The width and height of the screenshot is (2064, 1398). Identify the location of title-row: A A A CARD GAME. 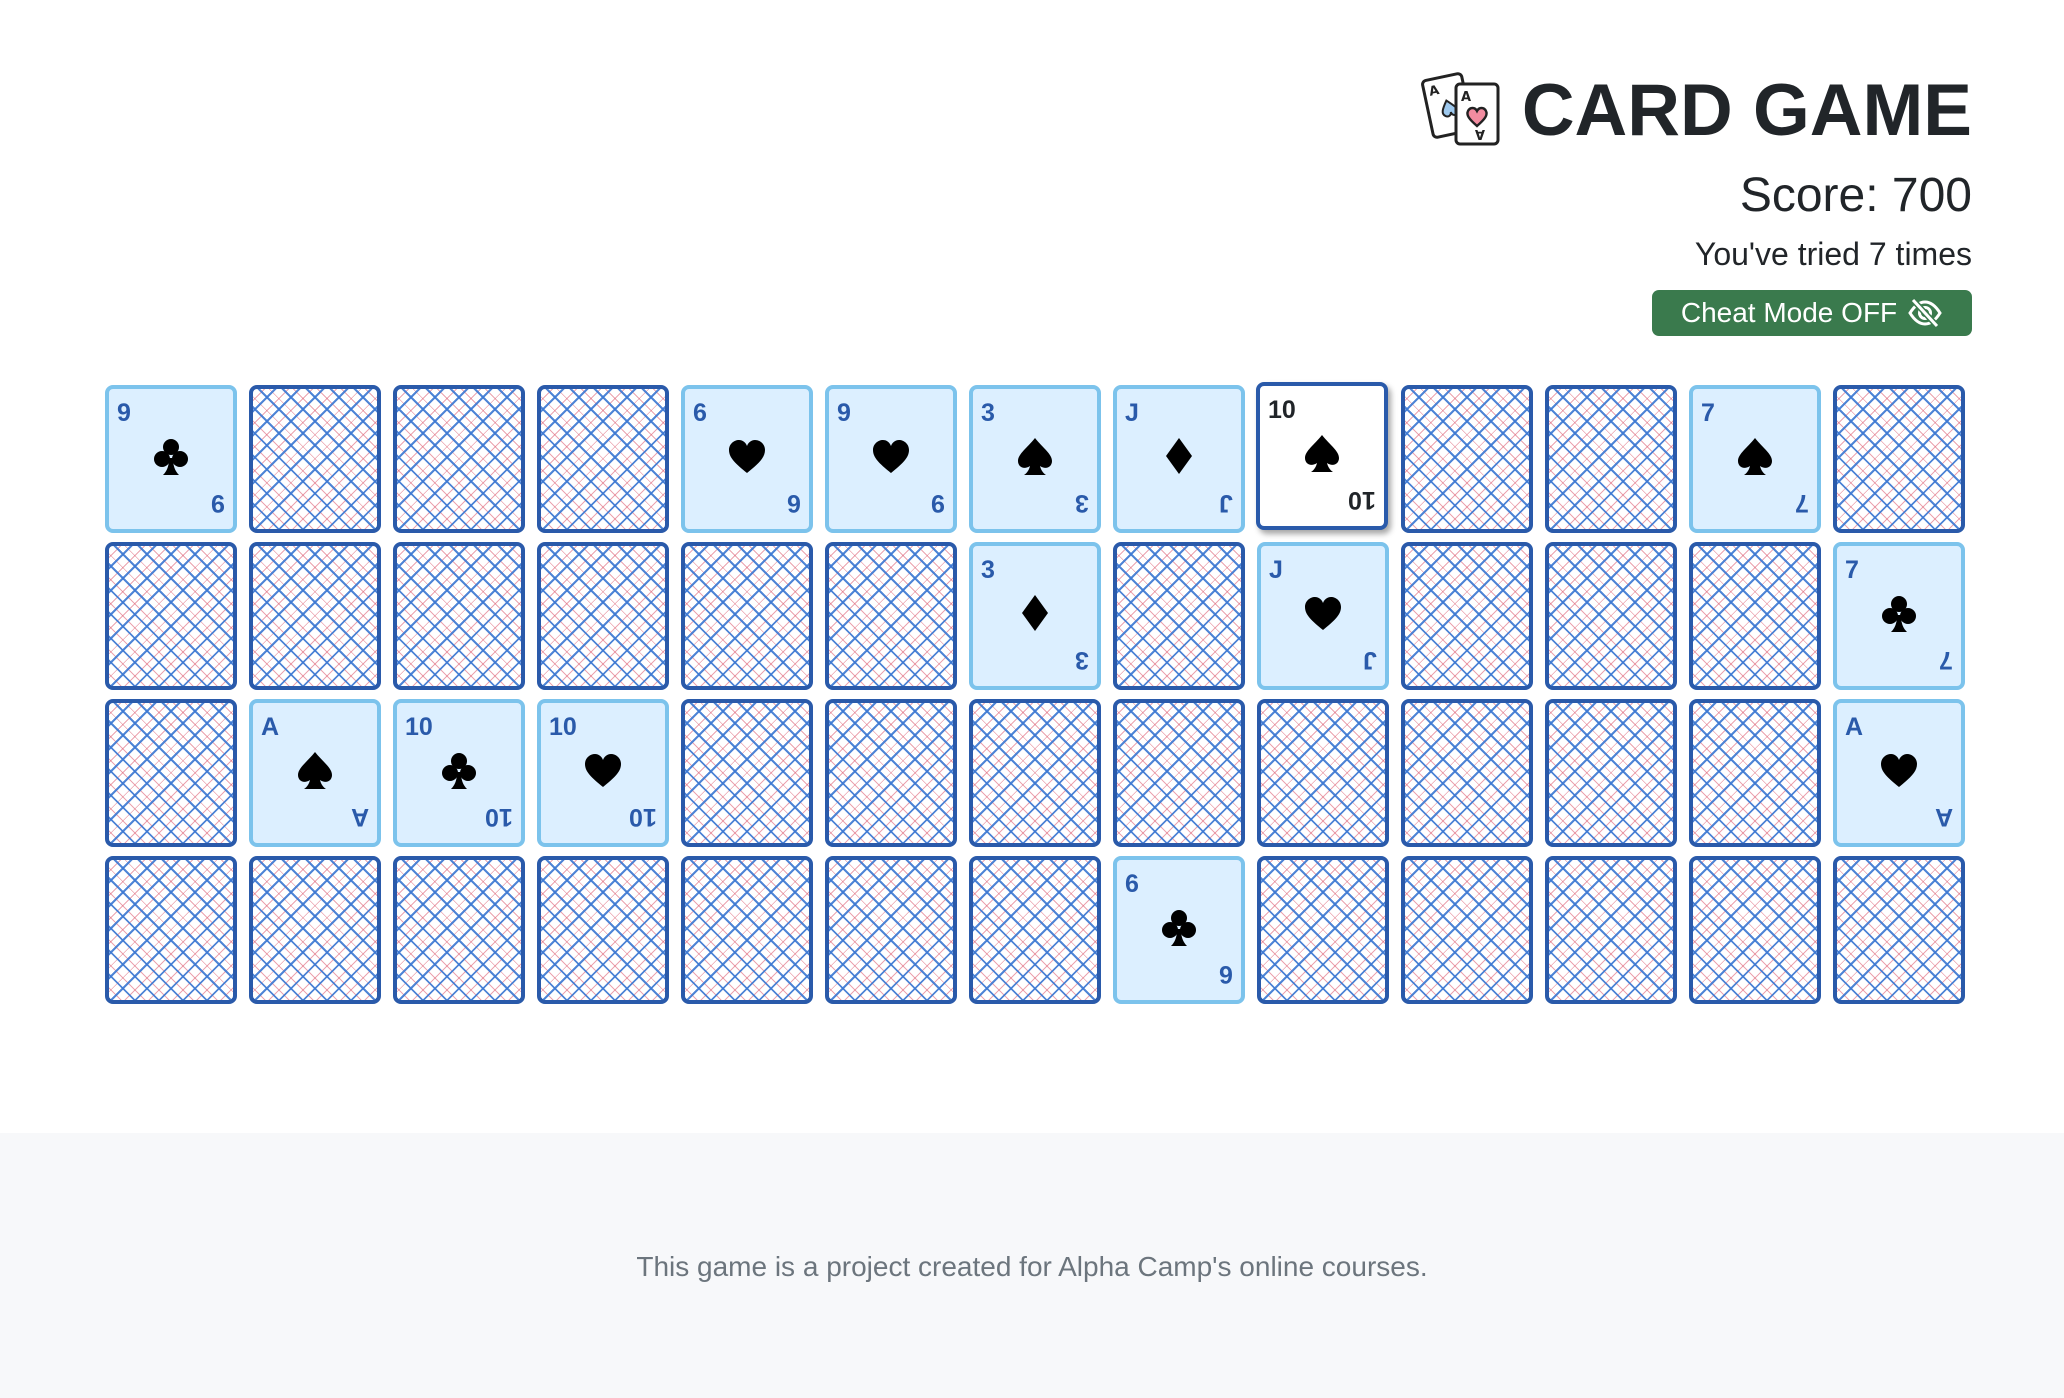
(1696, 111).